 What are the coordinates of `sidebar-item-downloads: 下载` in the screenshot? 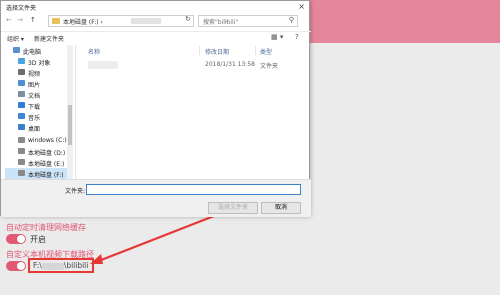 It's located at (36, 105).